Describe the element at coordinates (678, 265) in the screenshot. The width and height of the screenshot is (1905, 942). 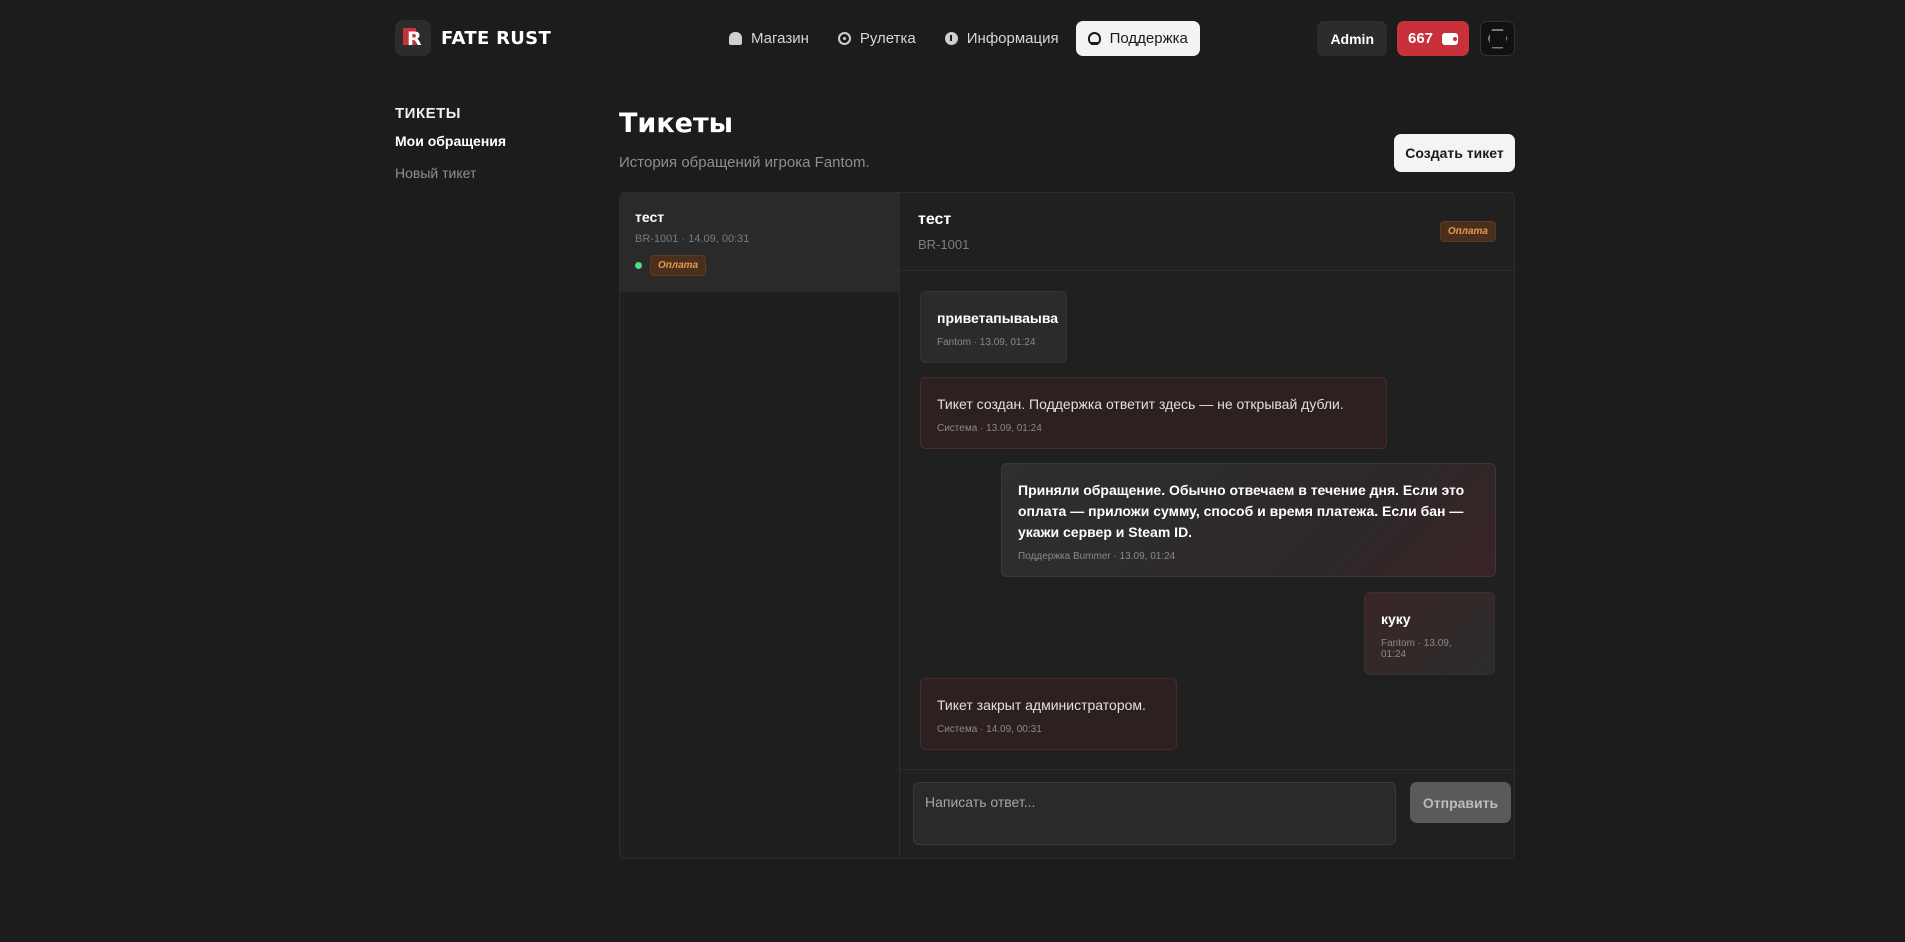
I see `category-badge: Оплата` at that location.